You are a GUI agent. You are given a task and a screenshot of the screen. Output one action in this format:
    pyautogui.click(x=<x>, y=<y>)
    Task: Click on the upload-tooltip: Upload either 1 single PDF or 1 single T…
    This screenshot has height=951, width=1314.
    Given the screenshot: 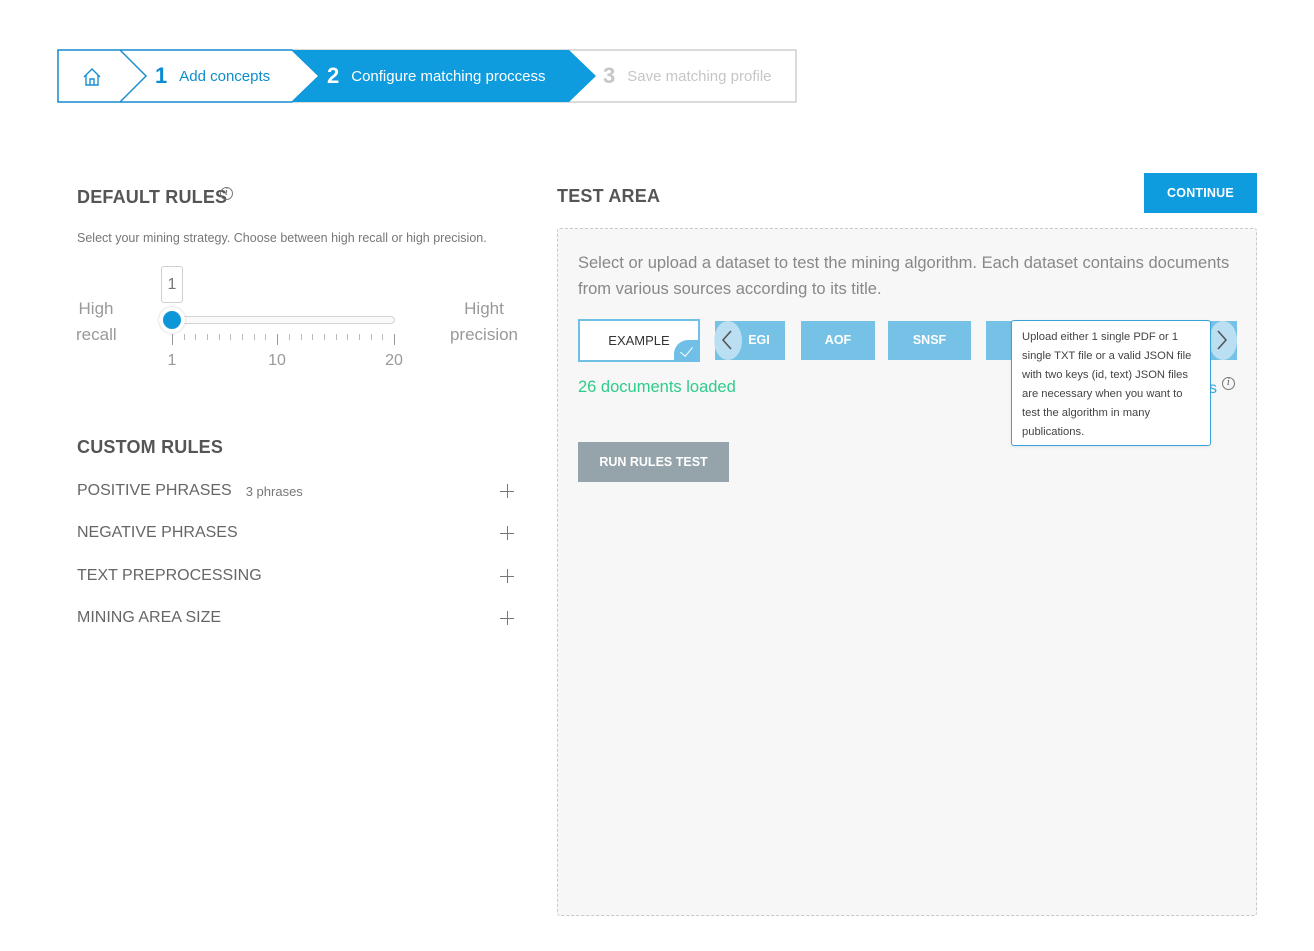 What is the action you would take?
    pyautogui.click(x=1111, y=383)
    